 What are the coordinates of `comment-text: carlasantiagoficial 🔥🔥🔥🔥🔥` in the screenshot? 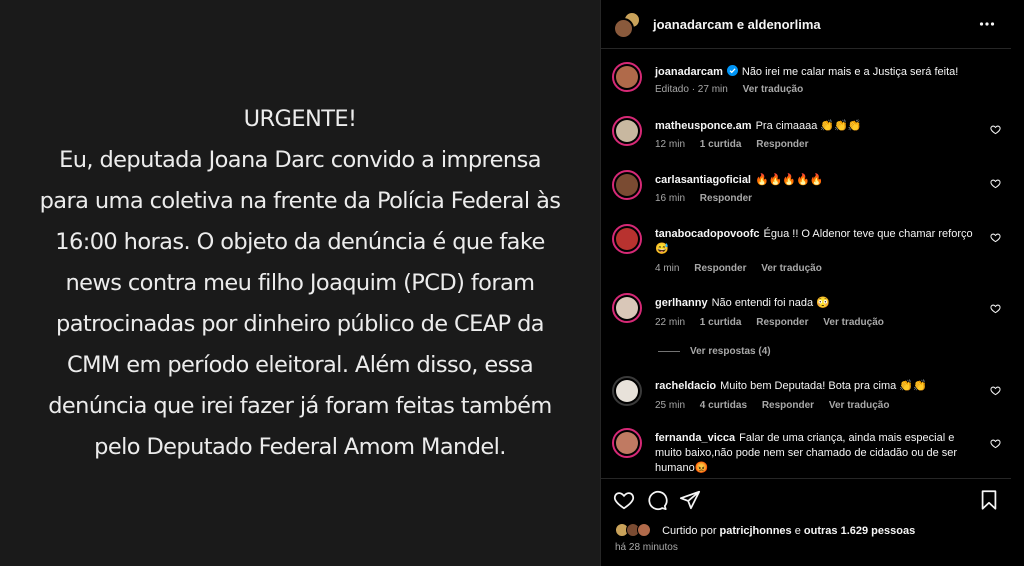 It's located at (814, 180).